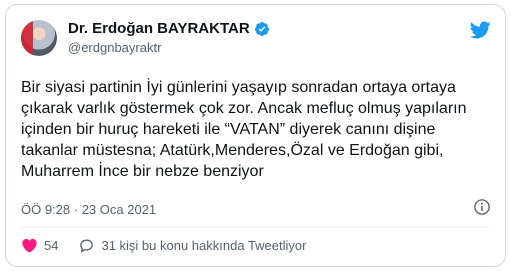 Image resolution: width=511 pixels, height=271 pixels. Describe the element at coordinates (29, 245) in the screenshot. I see `heart-icon` at that location.